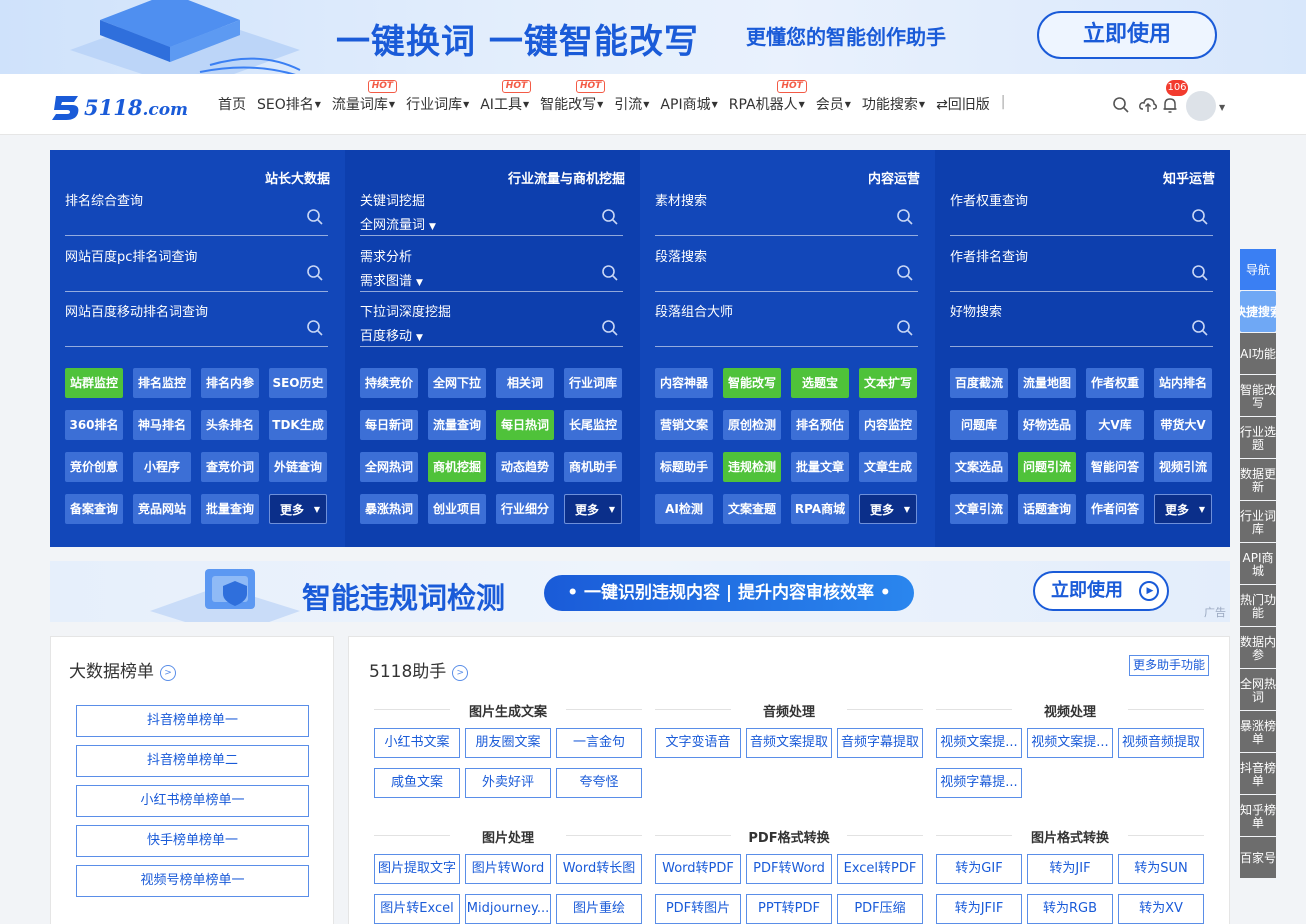  I want to click on assistant-tool-button: 音频文案提取, so click(789, 743).